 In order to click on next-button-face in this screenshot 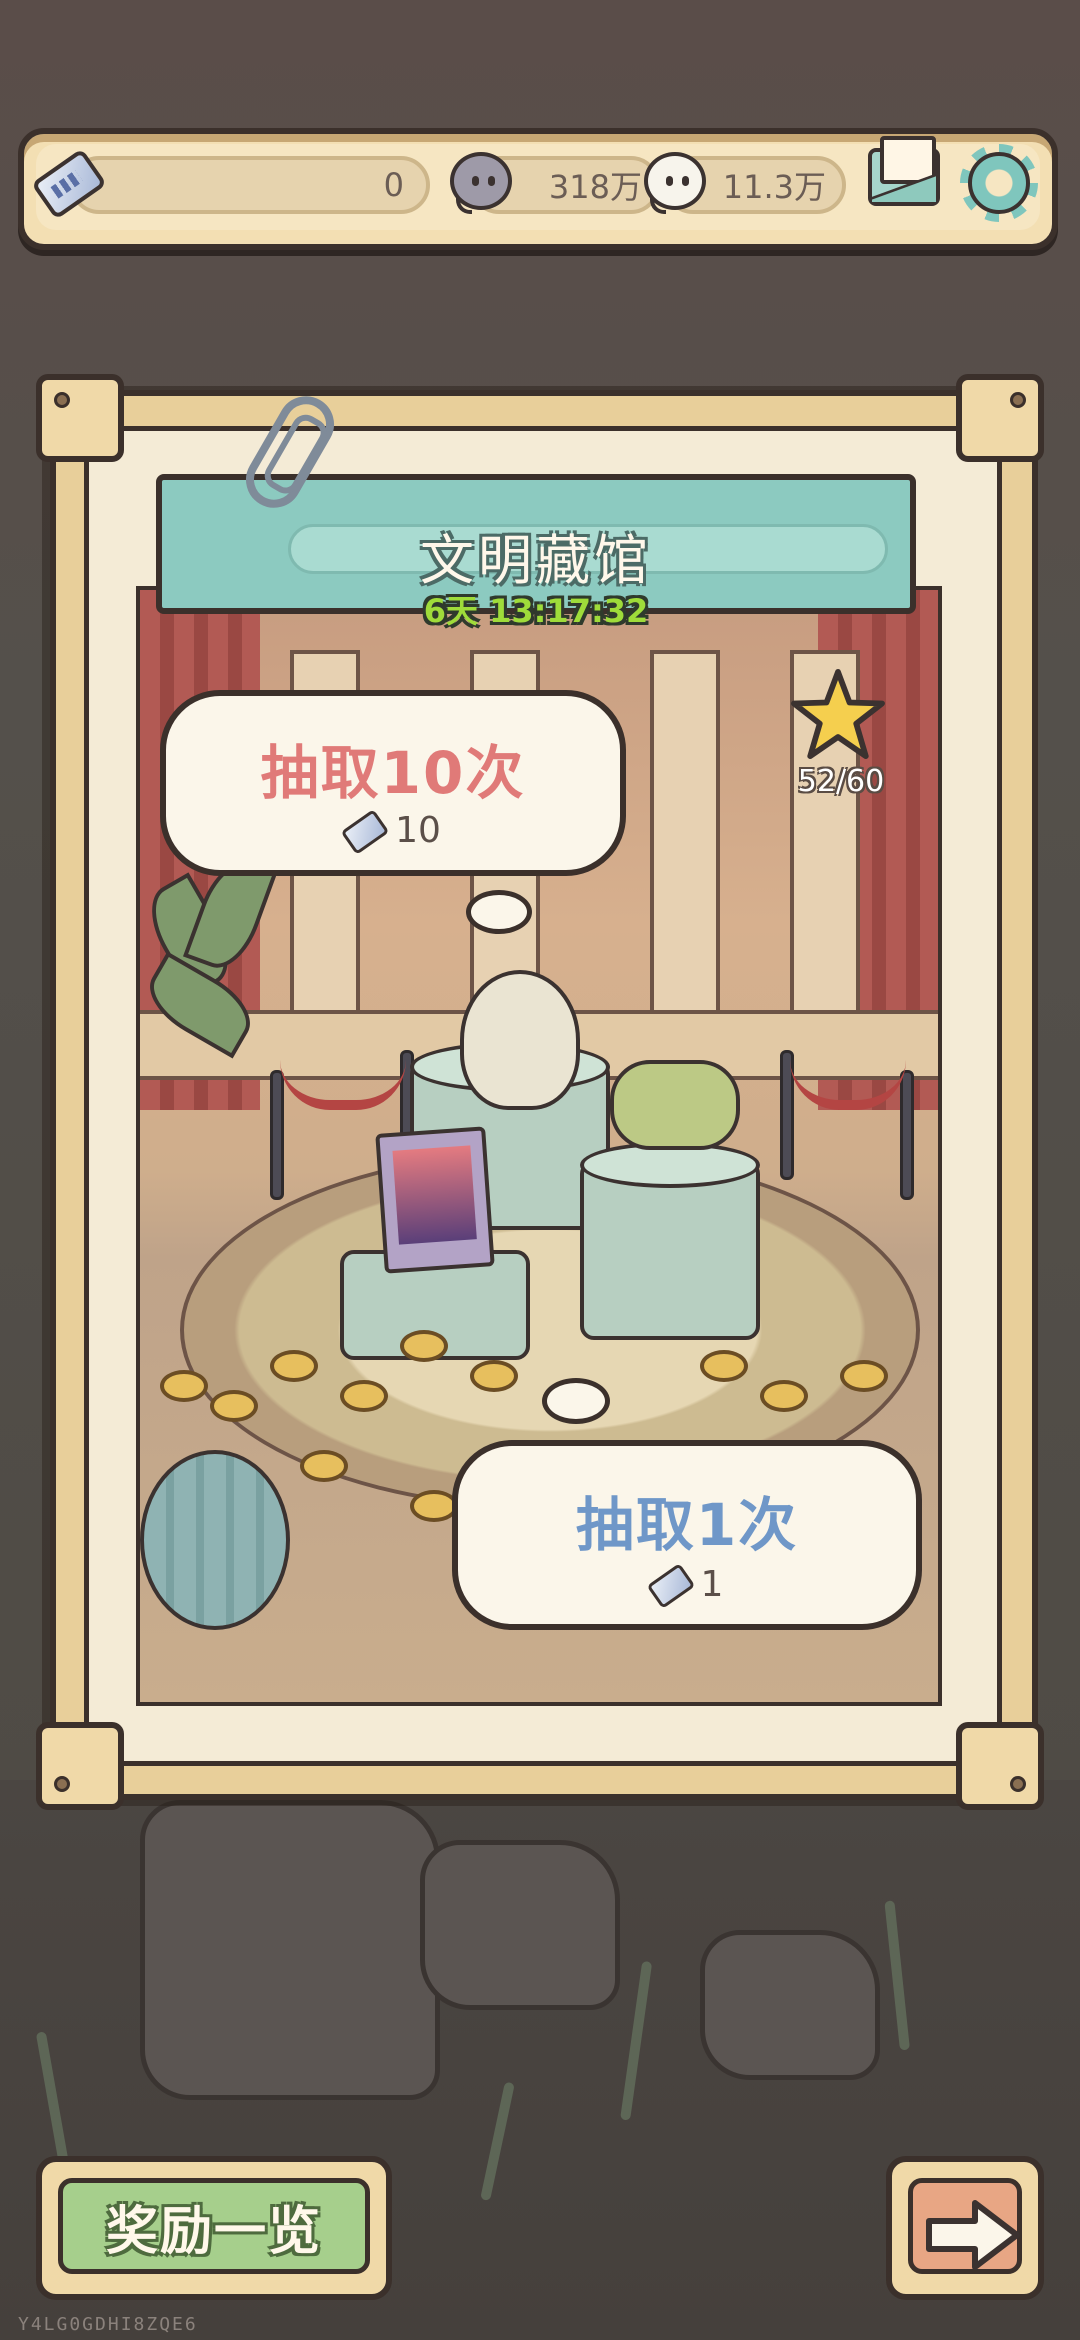, I will do `click(965, 2226)`.